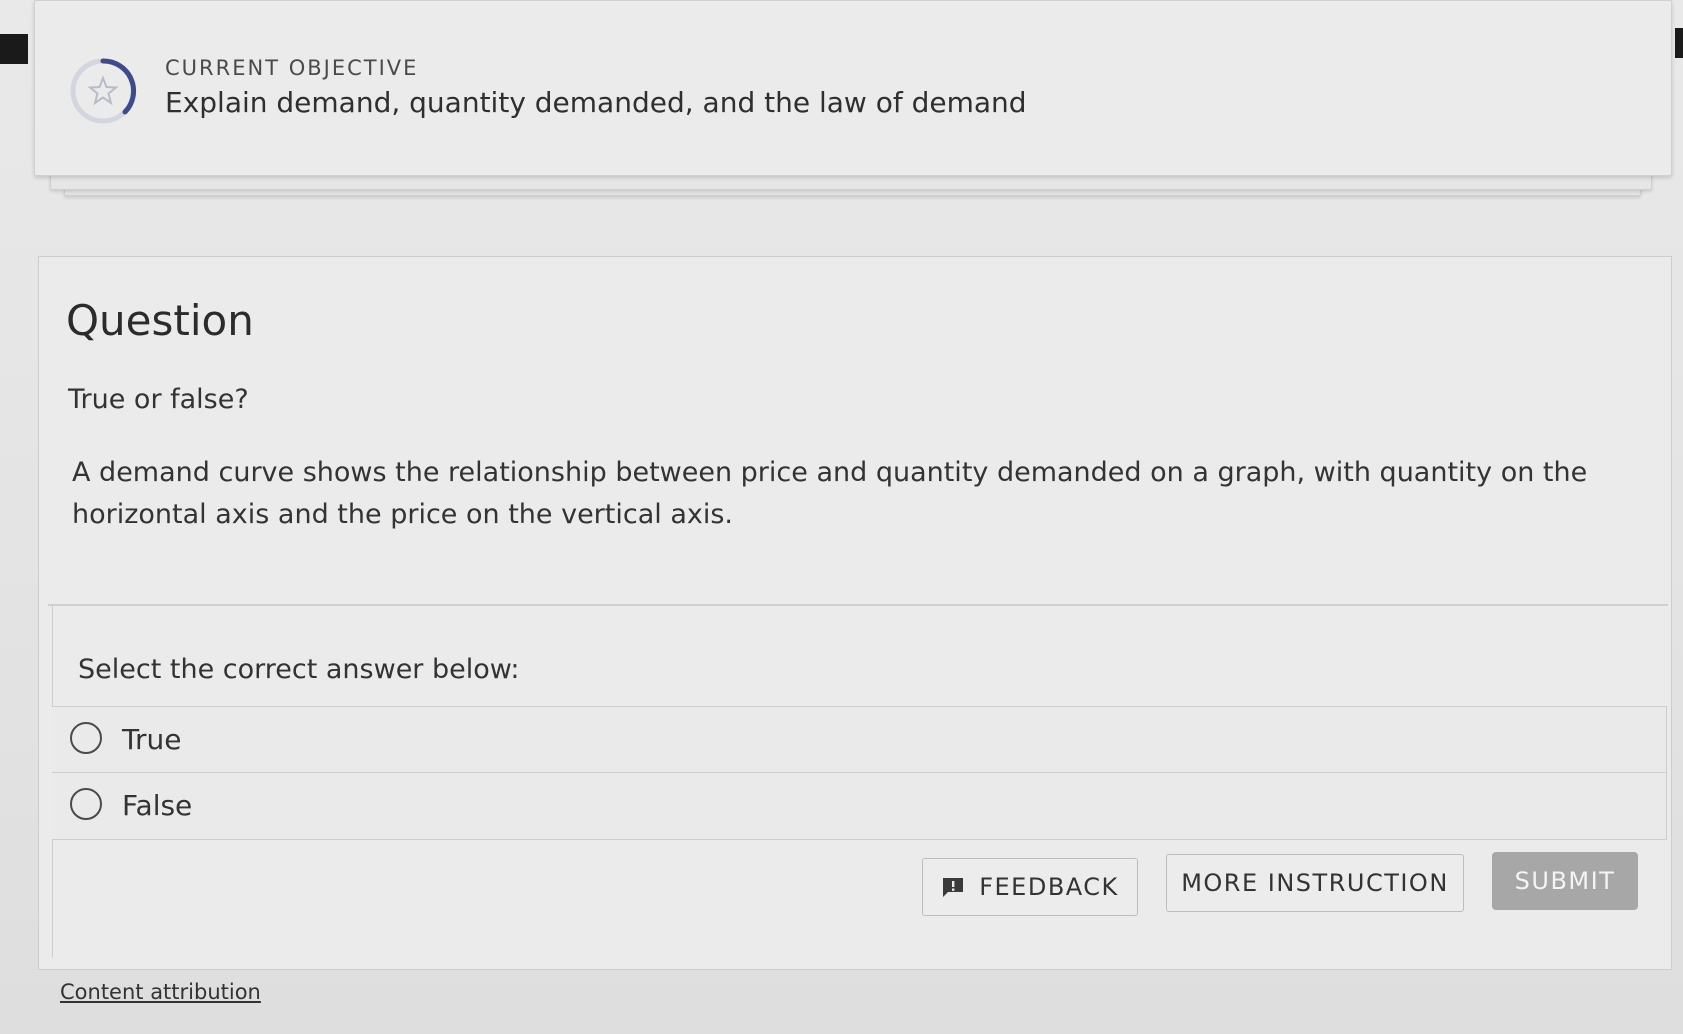 Image resolution: width=1683 pixels, height=1034 pixels. Describe the element at coordinates (157, 805) in the screenshot. I see `answer-option-label: False` at that location.